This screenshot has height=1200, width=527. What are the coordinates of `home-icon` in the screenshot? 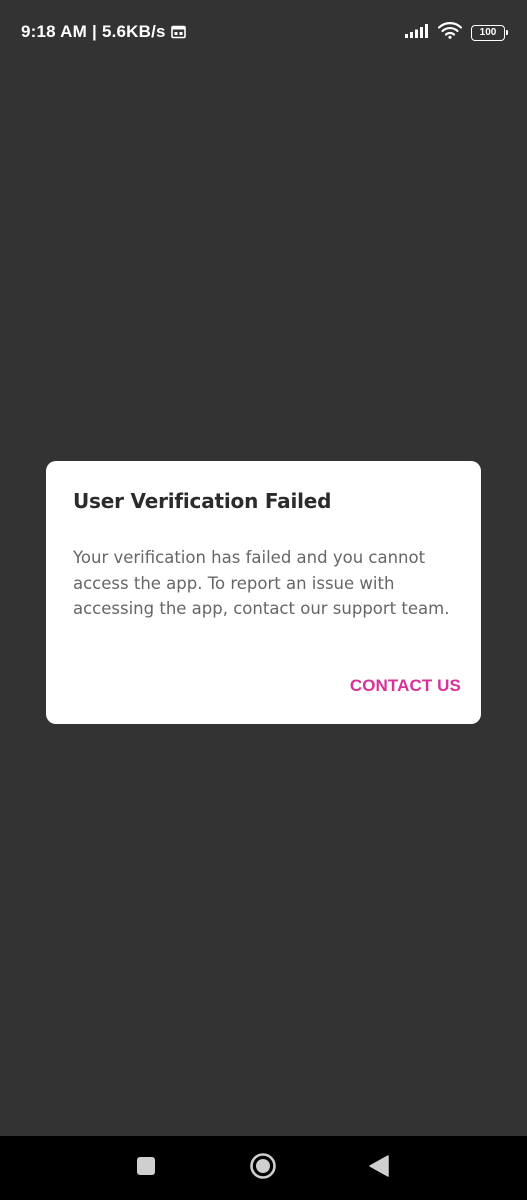 It's located at (263, 1168).